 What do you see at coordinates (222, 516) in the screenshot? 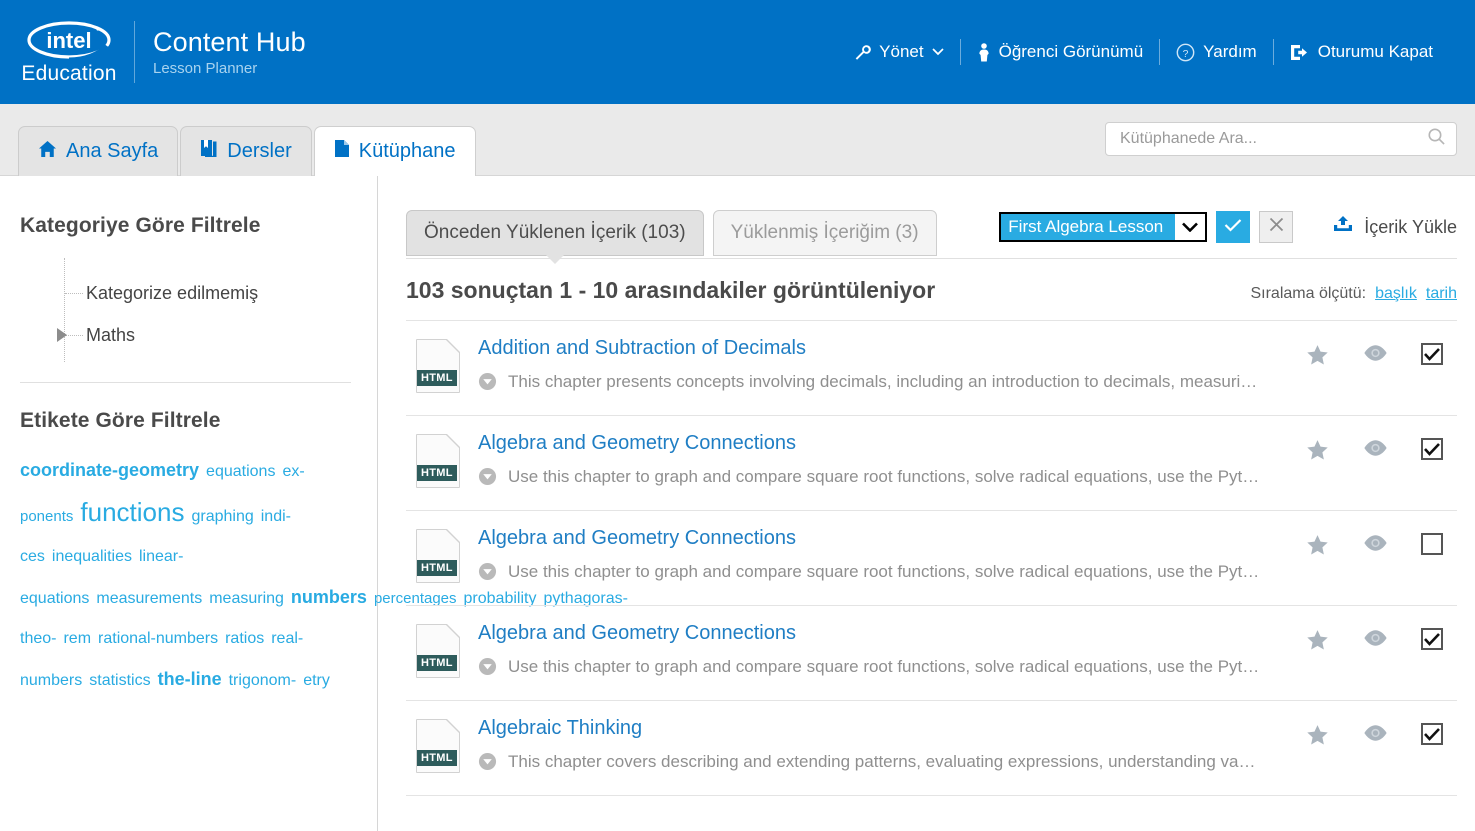
I see `tag-link: graphing` at bounding box center [222, 516].